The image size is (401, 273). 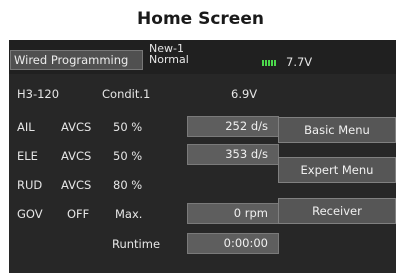 I want to click on gyro-channel-ail: AIL, so click(x=26, y=127).